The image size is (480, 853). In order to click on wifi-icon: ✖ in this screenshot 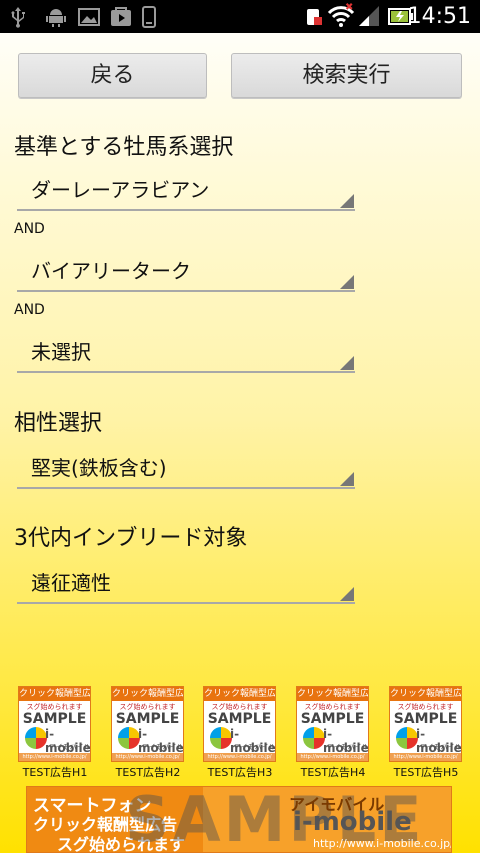, I will do `click(341, 16)`.